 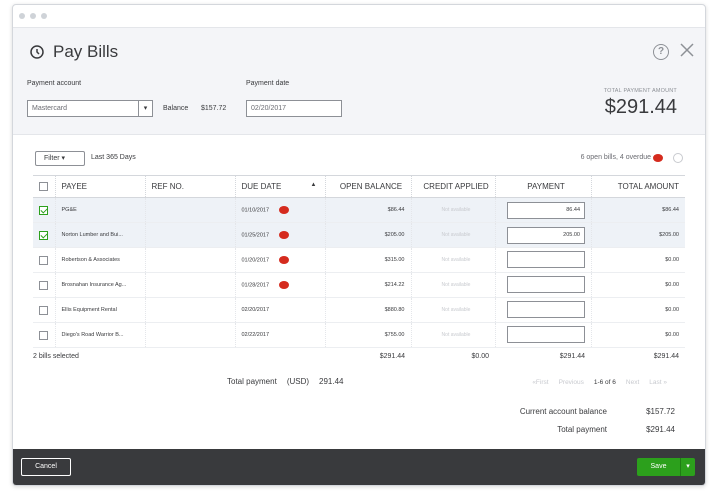 What do you see at coordinates (599, 382) in the screenshot?
I see `pagination: «First Previous 1-6 of 6 Next Last »` at bounding box center [599, 382].